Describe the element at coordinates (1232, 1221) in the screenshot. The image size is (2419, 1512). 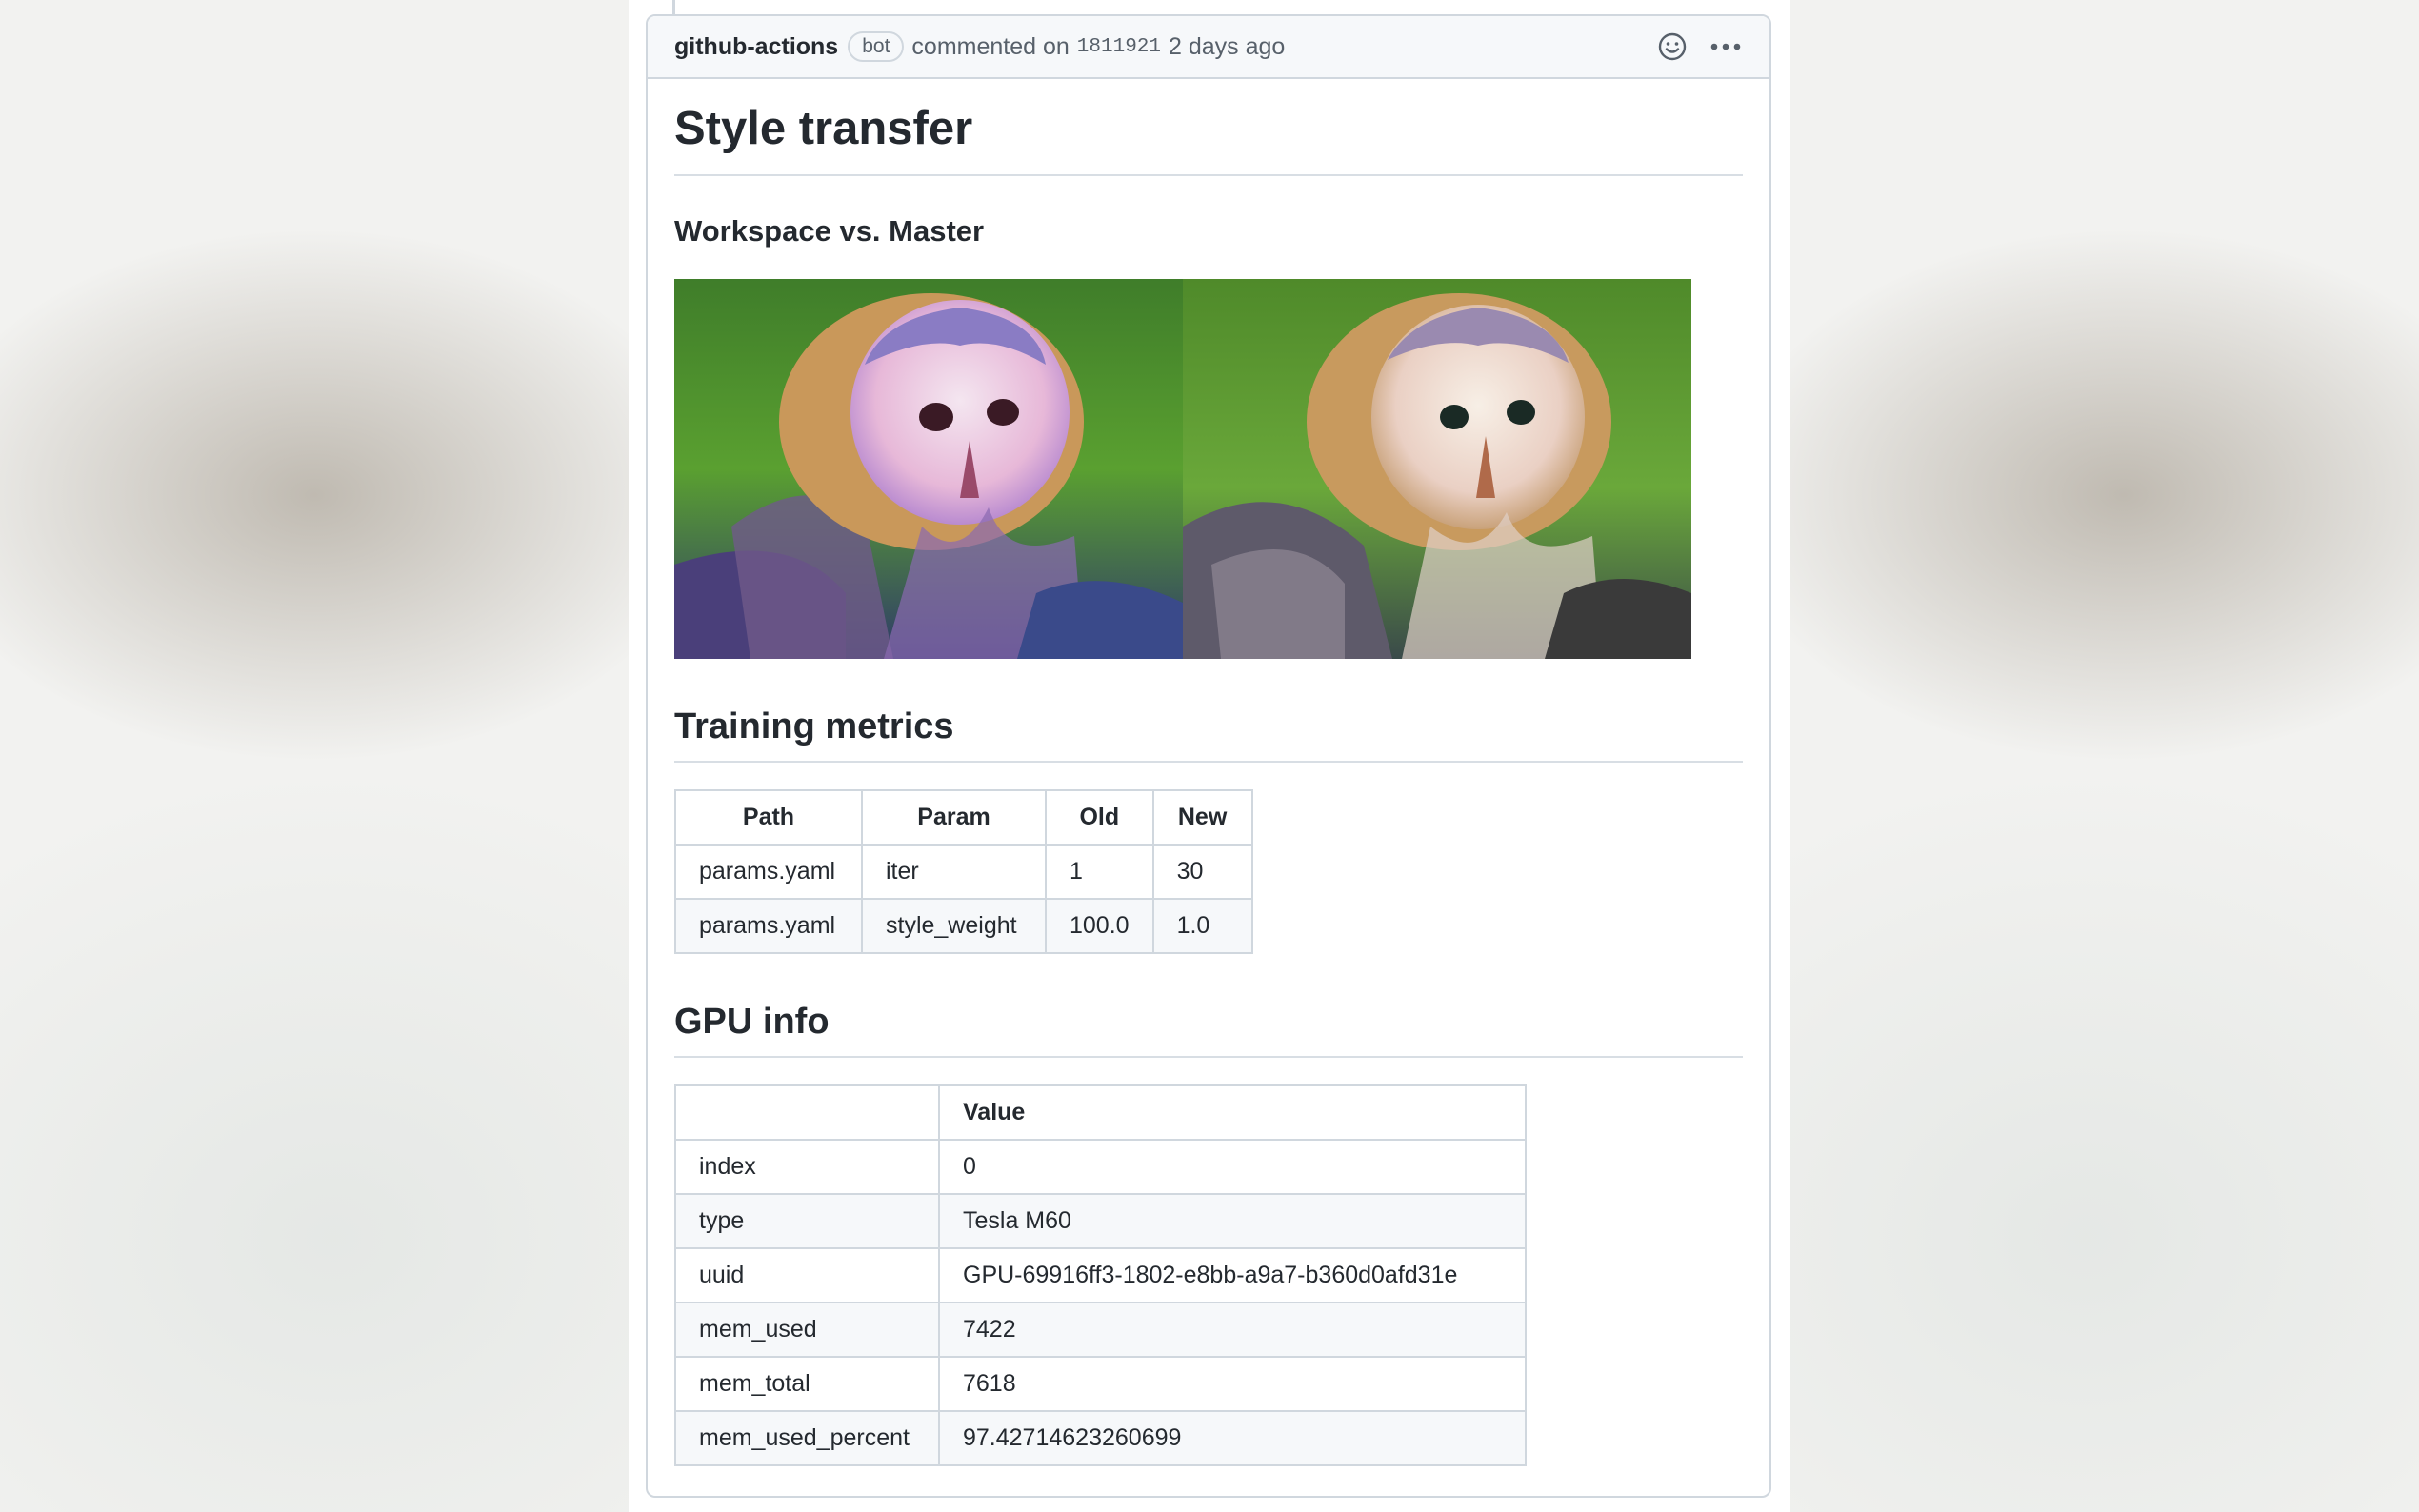
I see `table-cell: Tesla M60` at that location.